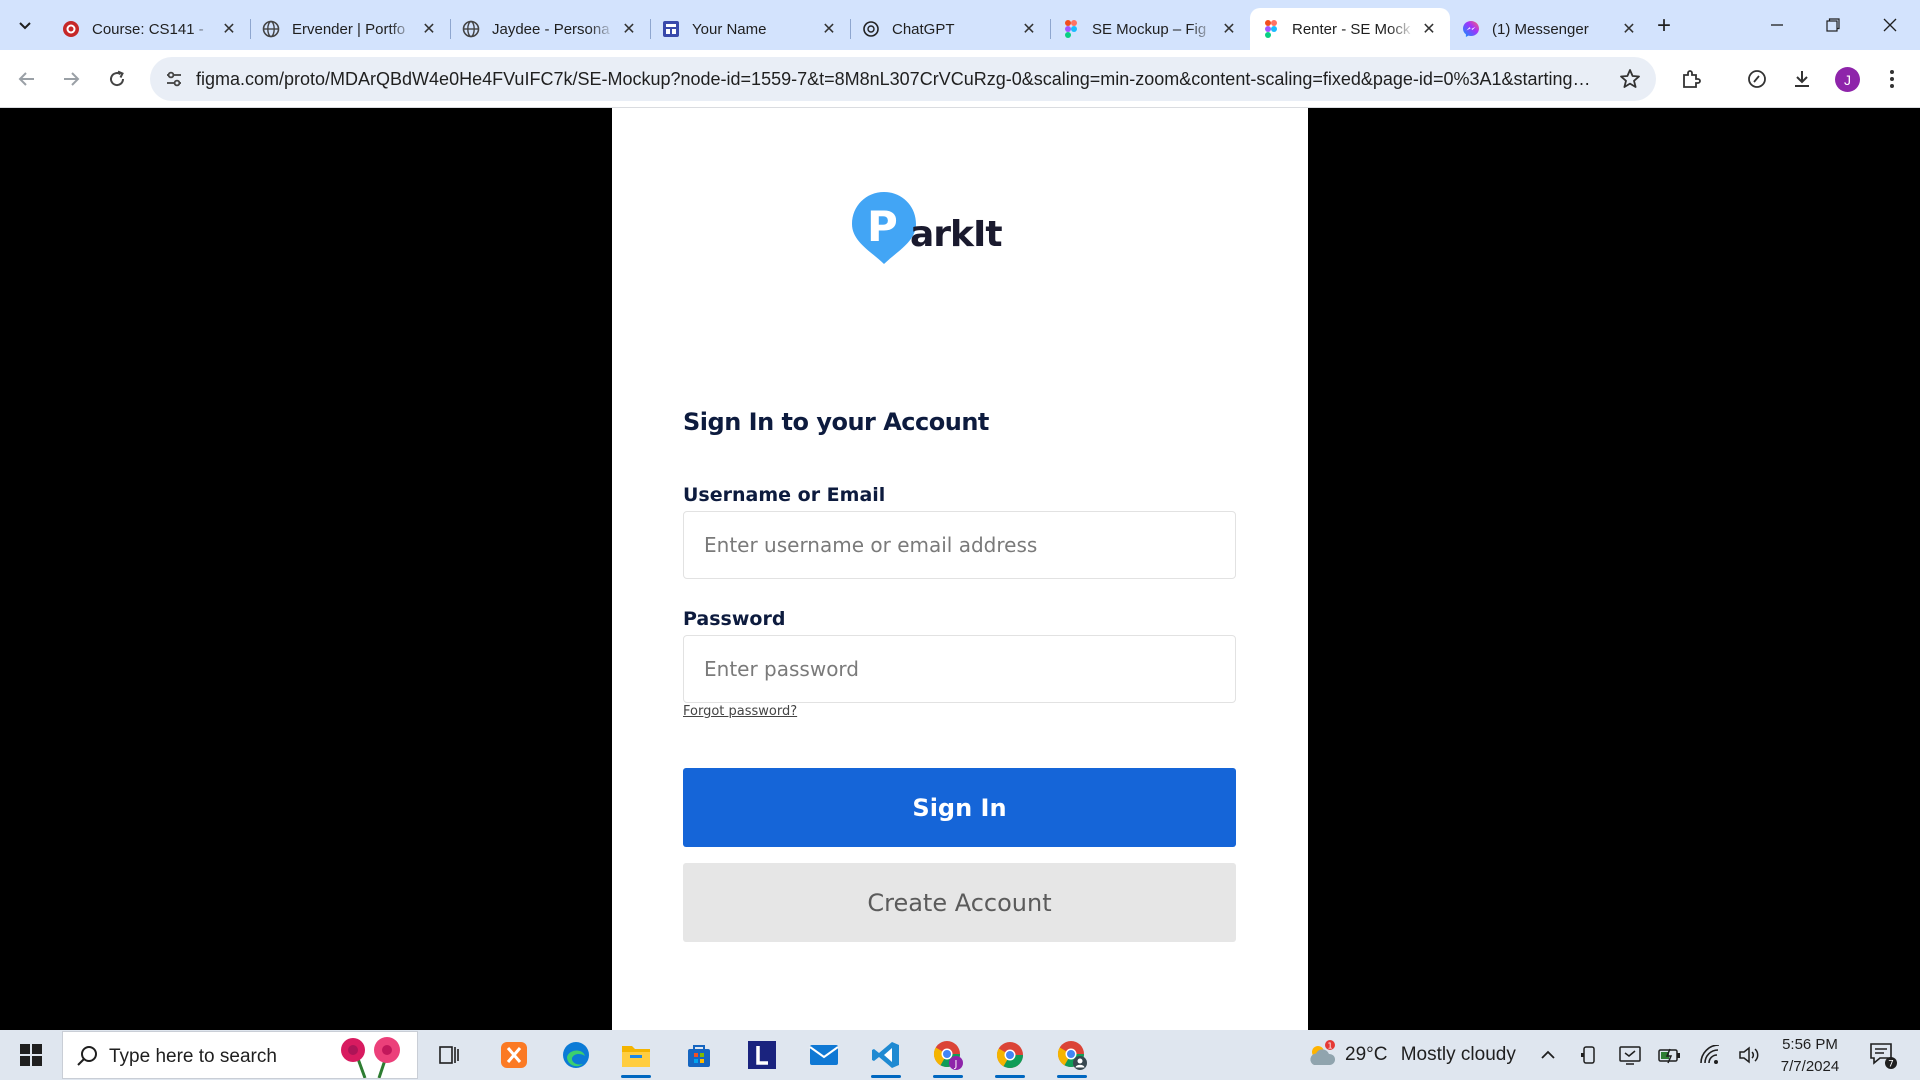  I want to click on chevron-down-icon, so click(25, 26).